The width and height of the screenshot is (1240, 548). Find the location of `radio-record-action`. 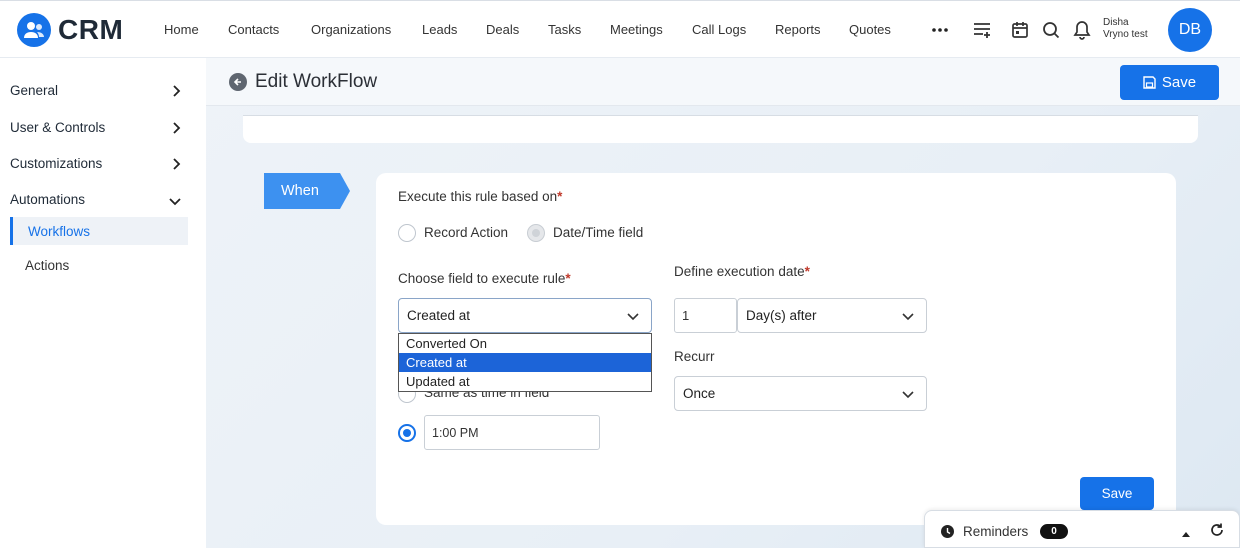

radio-record-action is located at coordinates (407, 233).